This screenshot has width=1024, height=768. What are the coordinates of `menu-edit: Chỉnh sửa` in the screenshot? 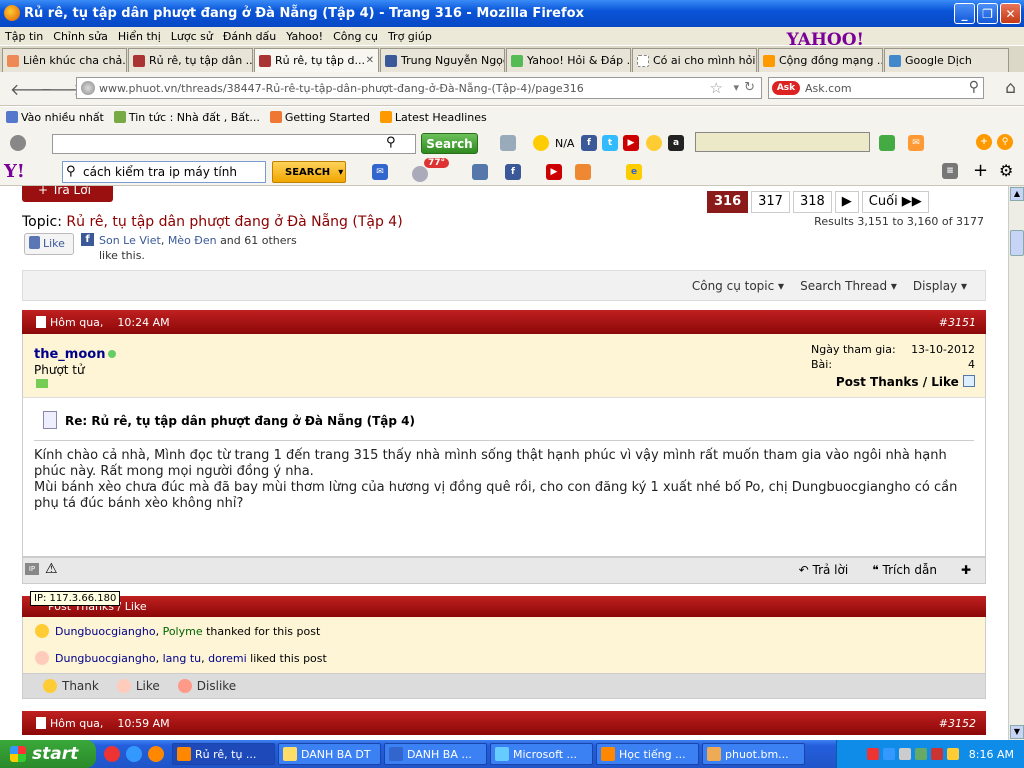 It's located at (80, 36).